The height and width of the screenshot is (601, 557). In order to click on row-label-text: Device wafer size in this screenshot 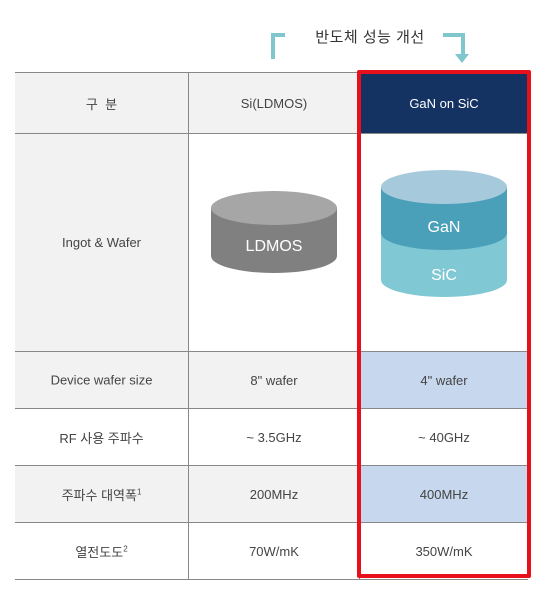, I will do `click(101, 380)`.